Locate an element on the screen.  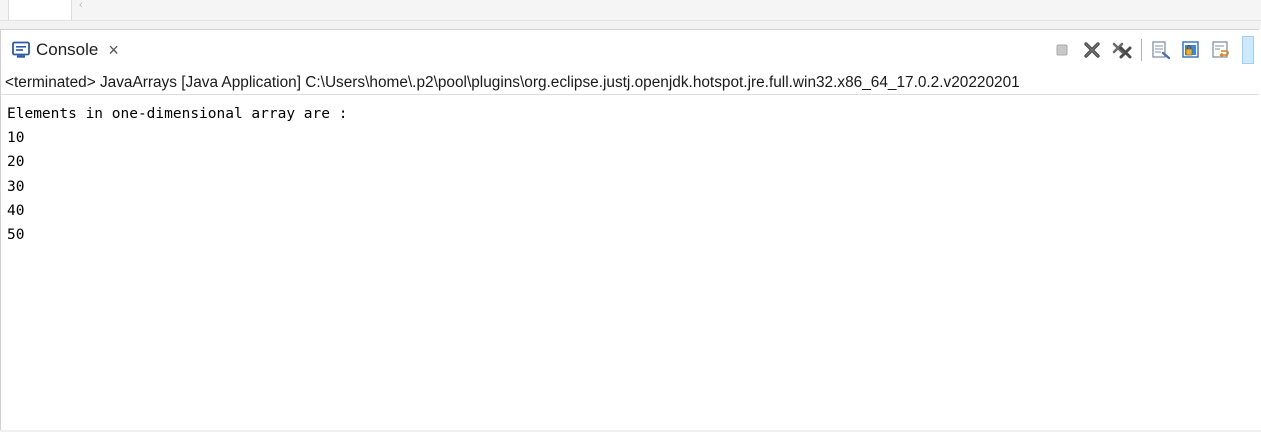
close-icon: × is located at coordinates (113, 50).